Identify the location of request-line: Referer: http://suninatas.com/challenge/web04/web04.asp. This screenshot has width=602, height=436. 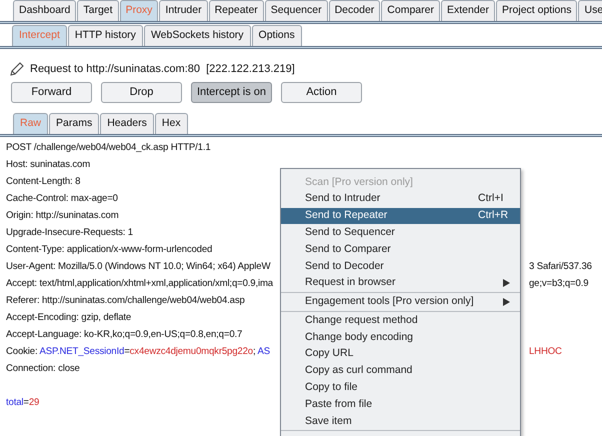
(125, 300).